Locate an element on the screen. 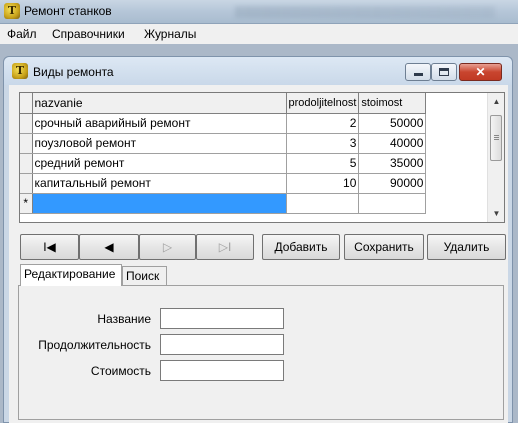 The height and width of the screenshot is (423, 518). menu-bar: Файл Справочники Журналы is located at coordinates (259, 34).